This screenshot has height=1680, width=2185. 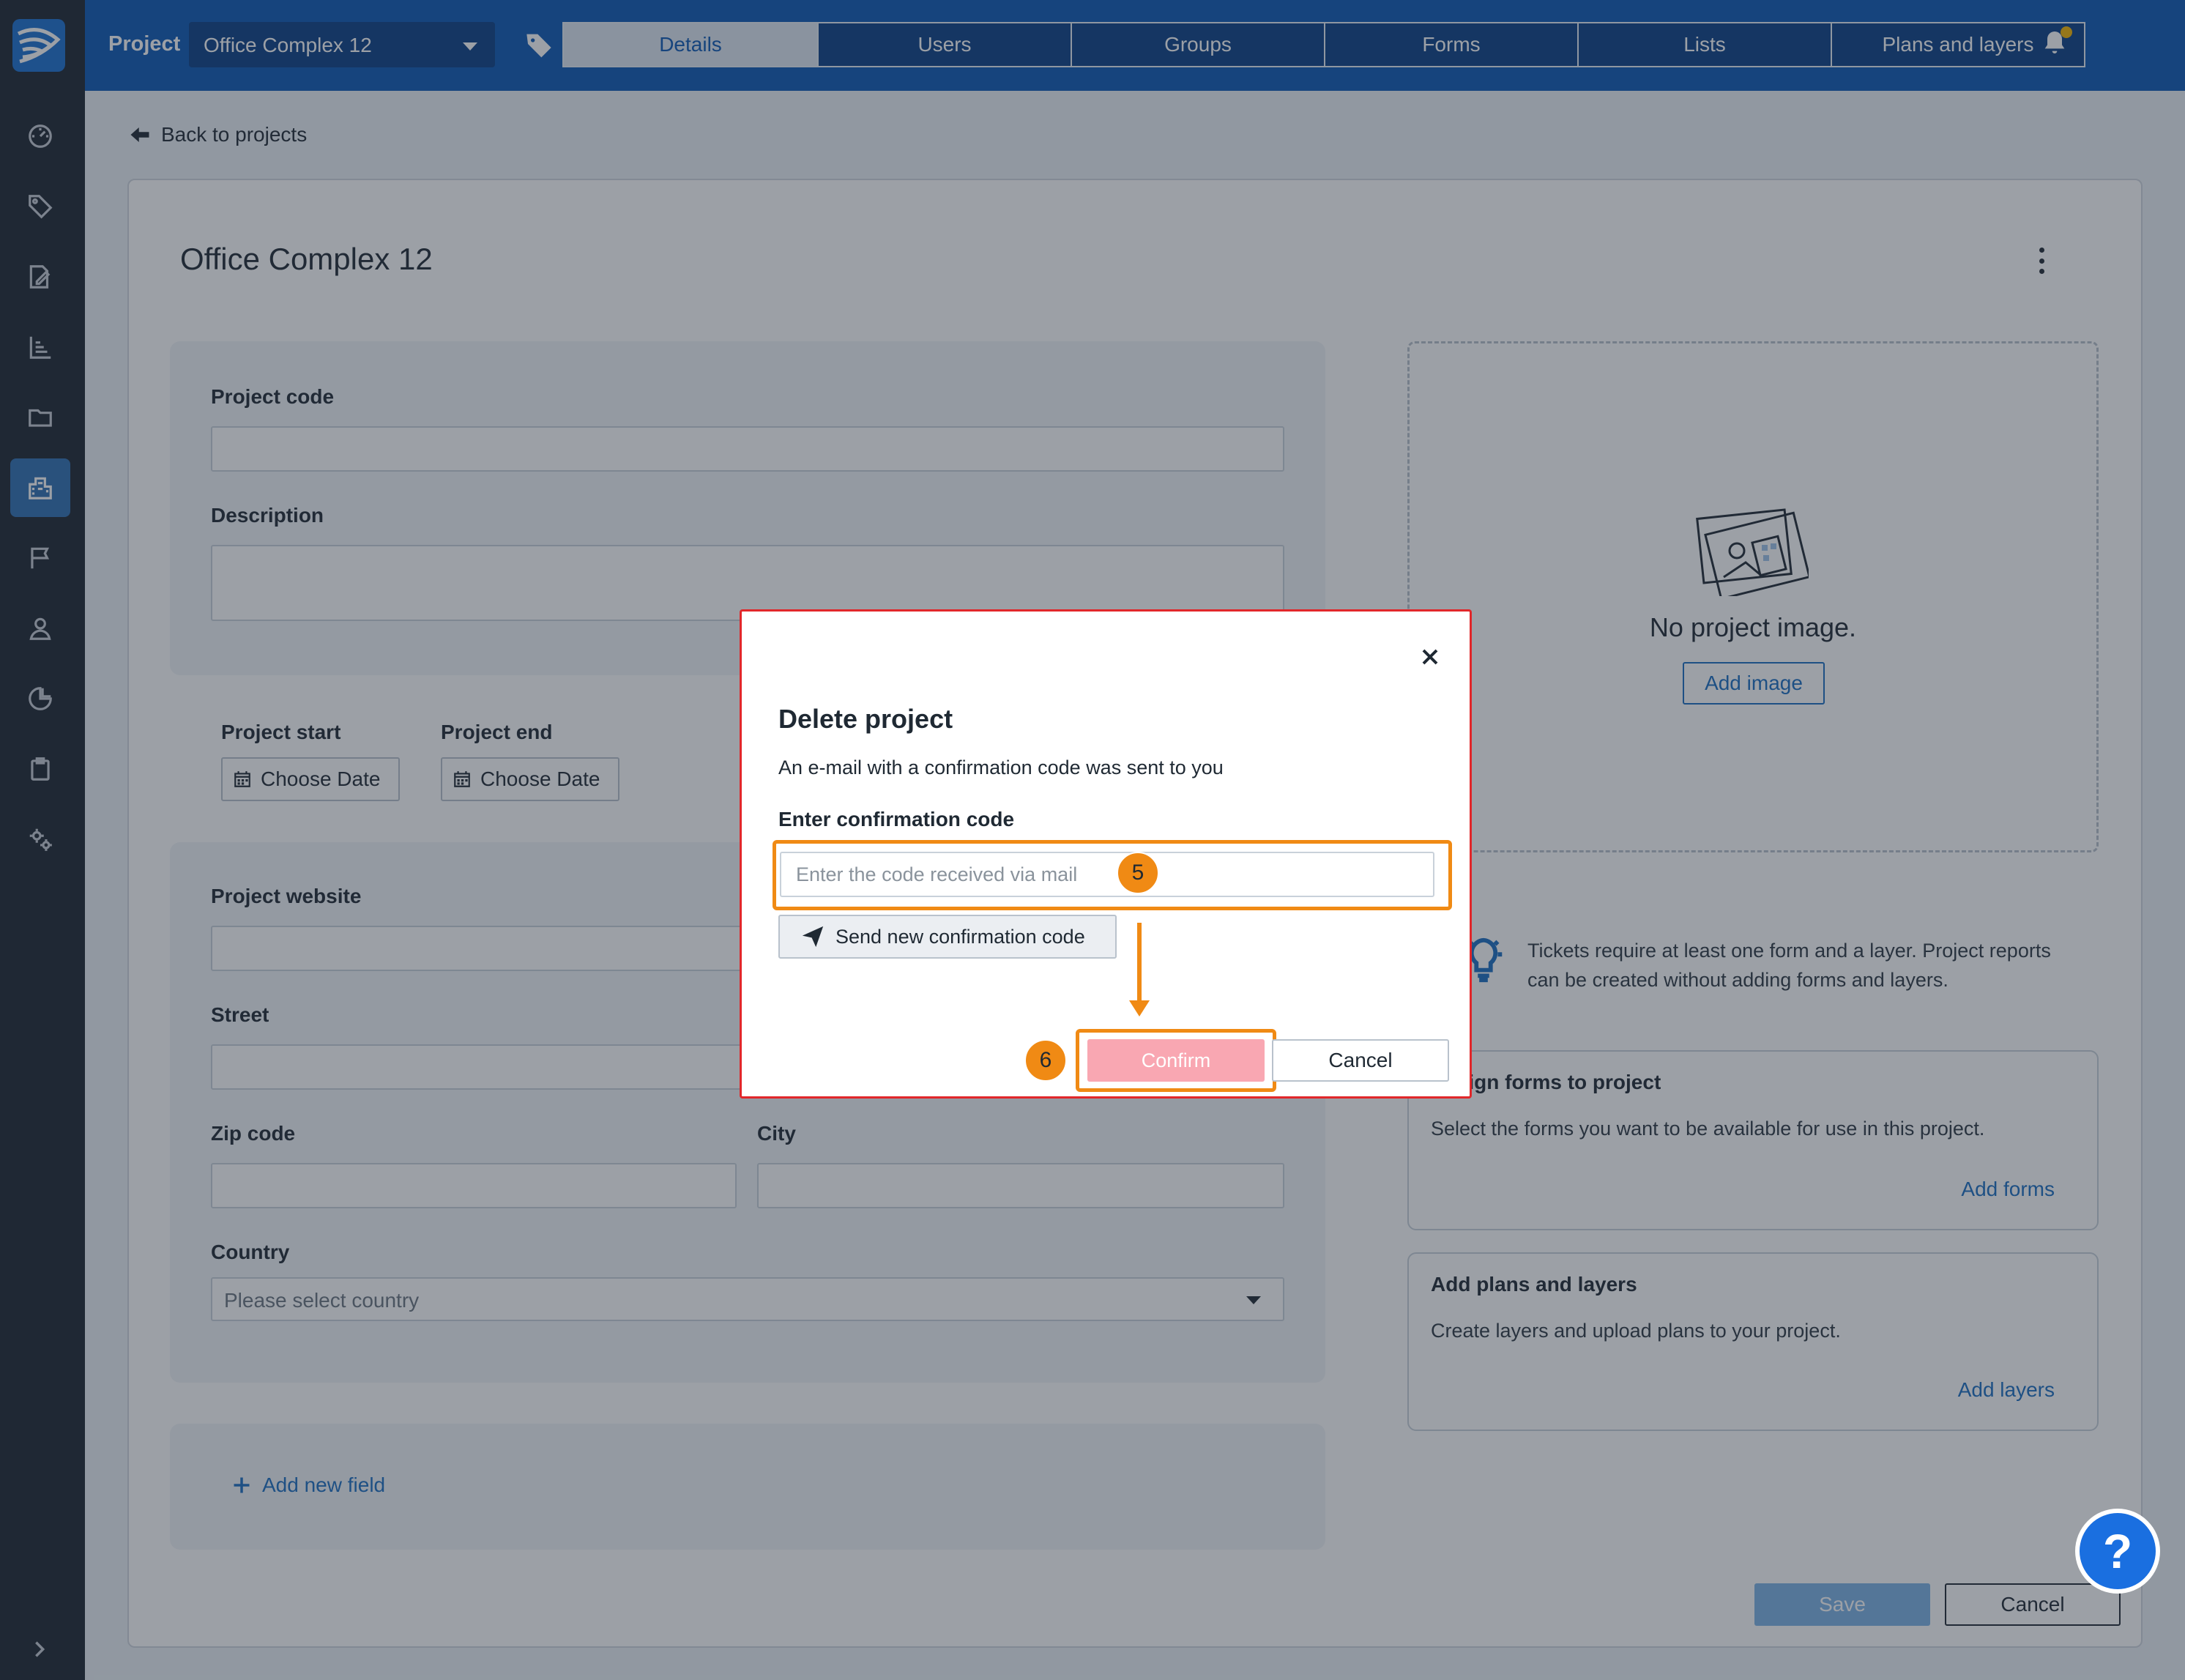 I want to click on send-new-code-label: Send new confirmation code, so click(x=960, y=936).